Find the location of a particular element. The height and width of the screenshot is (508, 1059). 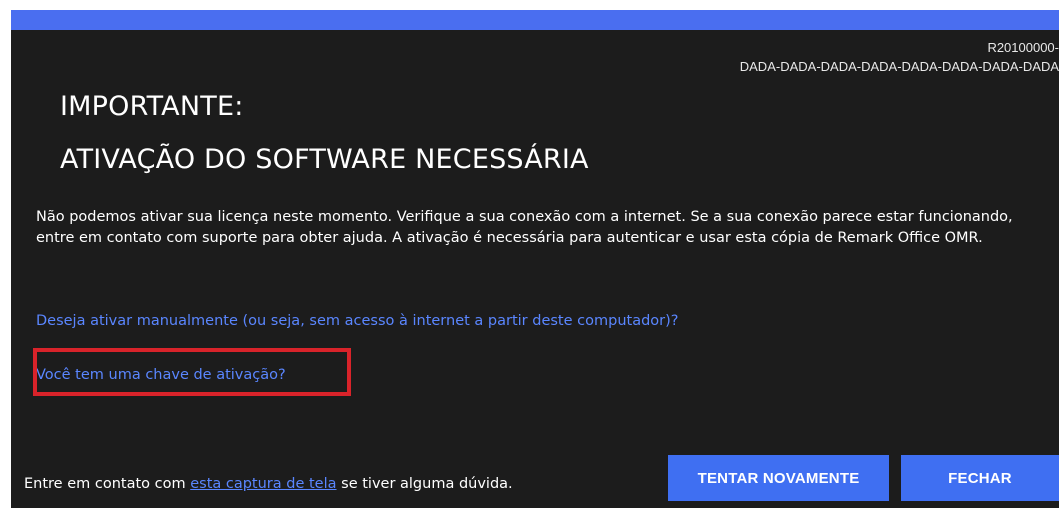

serial-line-2: DADA-DADA-DADA-DADA-DADA-DADA-DADA-DADA is located at coordinates (899, 66).